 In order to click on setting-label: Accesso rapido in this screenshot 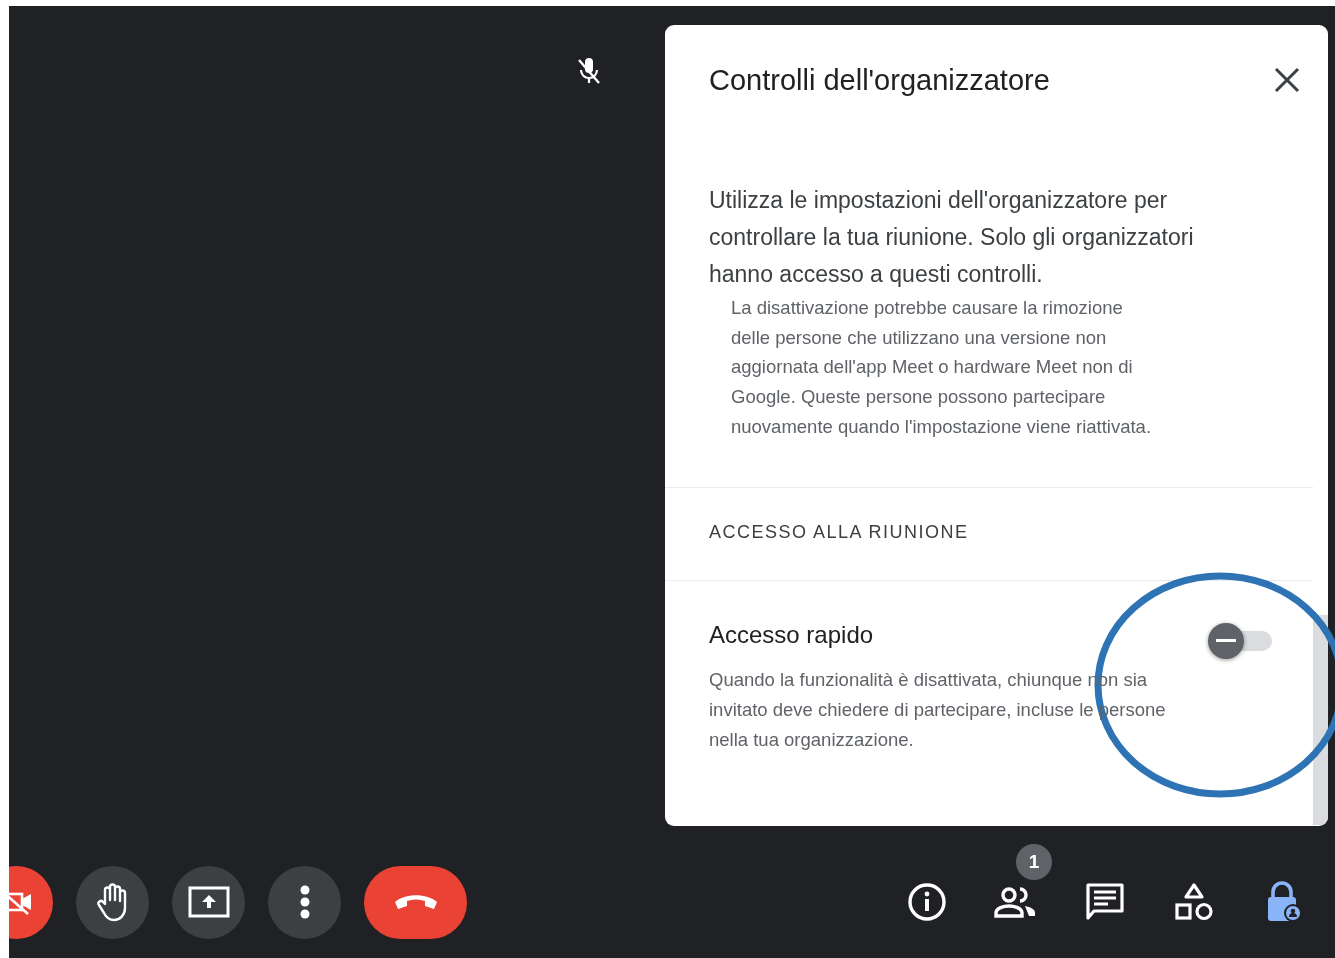, I will do `click(792, 634)`.